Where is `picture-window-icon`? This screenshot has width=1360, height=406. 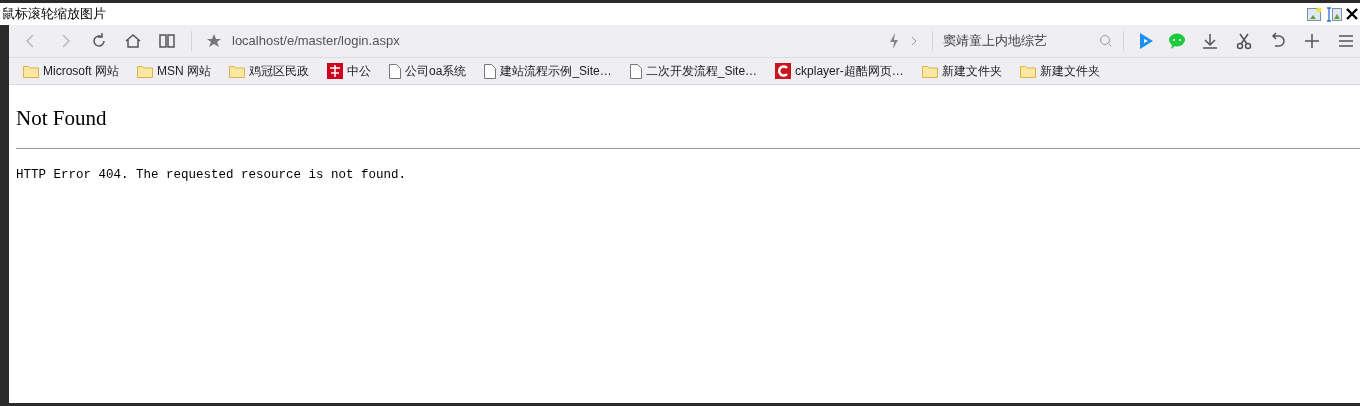 picture-window-icon is located at coordinates (1314, 14).